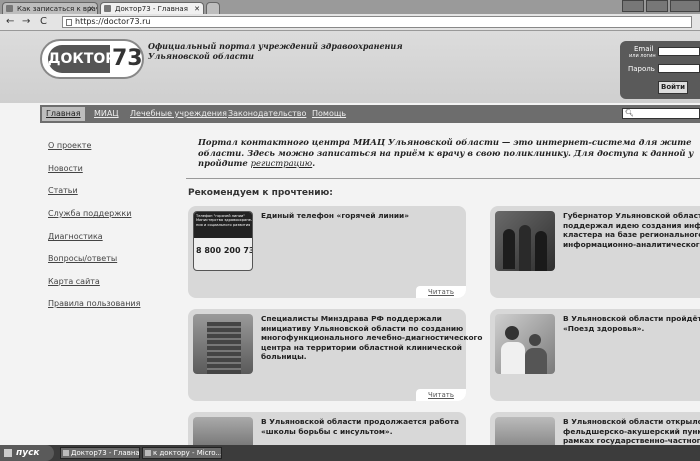 This screenshot has height=461, width=700. I want to click on logo-text: ДОКТОР, so click(82, 59).